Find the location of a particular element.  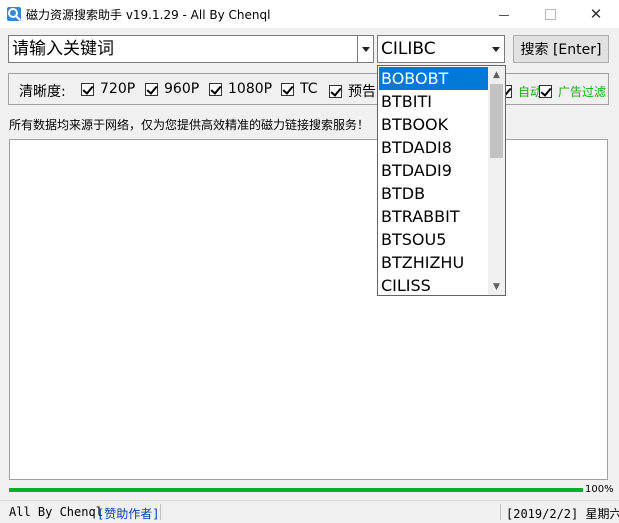

engine-option: BTDB is located at coordinates (433, 193).